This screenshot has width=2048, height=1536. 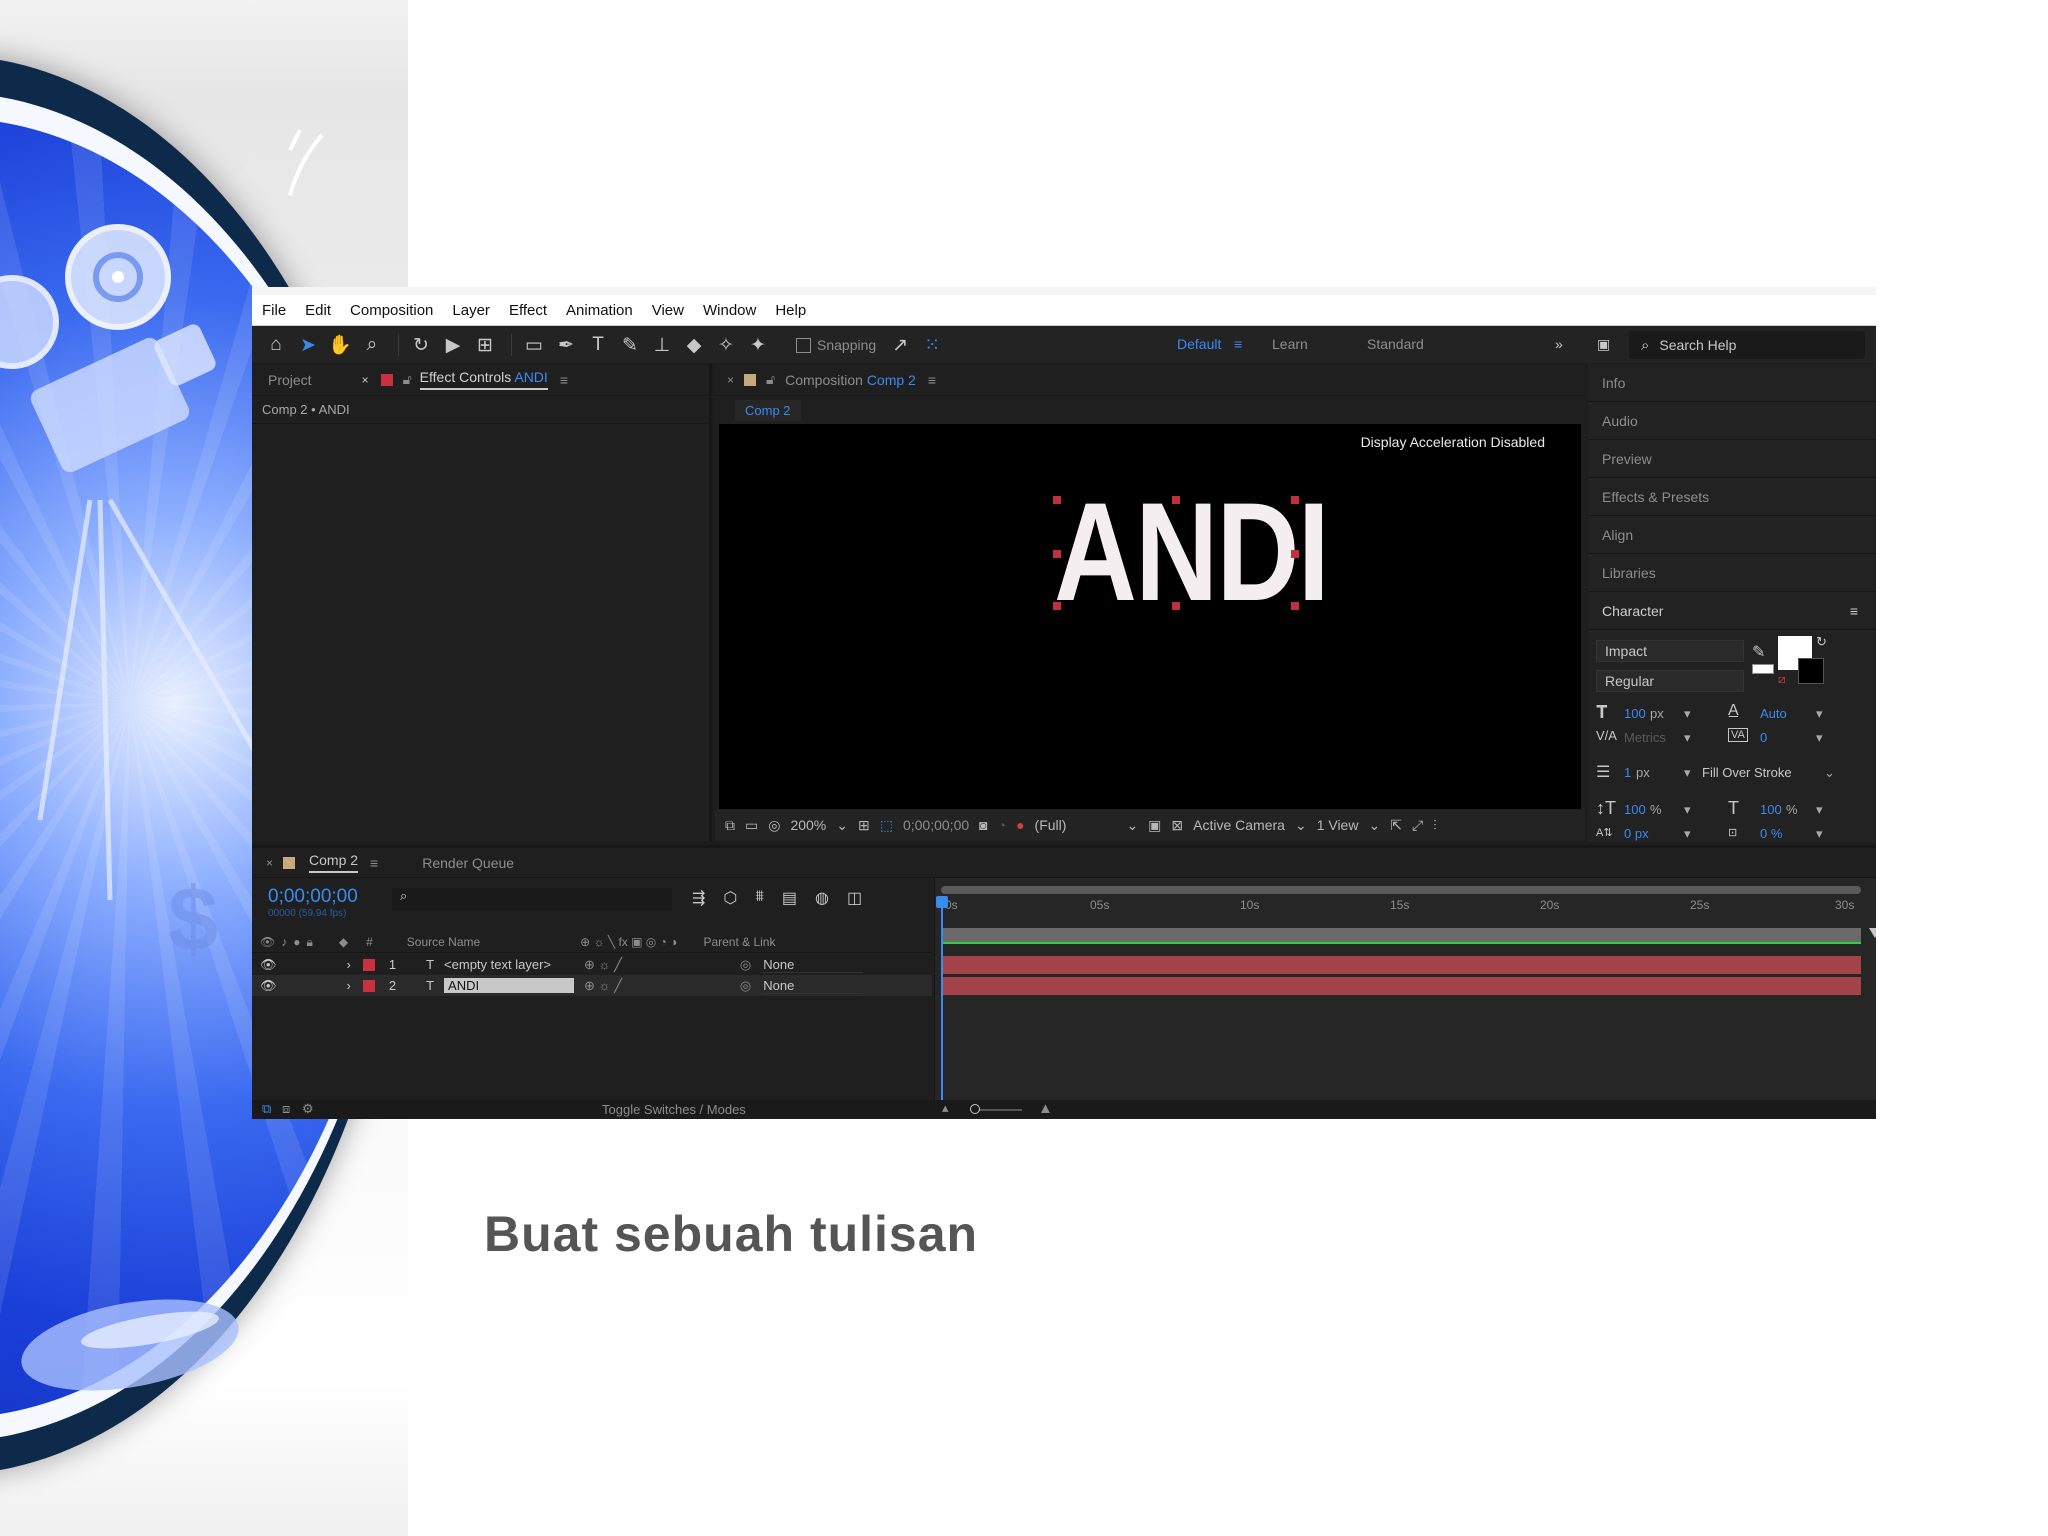 What do you see at coordinates (276, 345) in the screenshot?
I see `home-icon: ⌂` at bounding box center [276, 345].